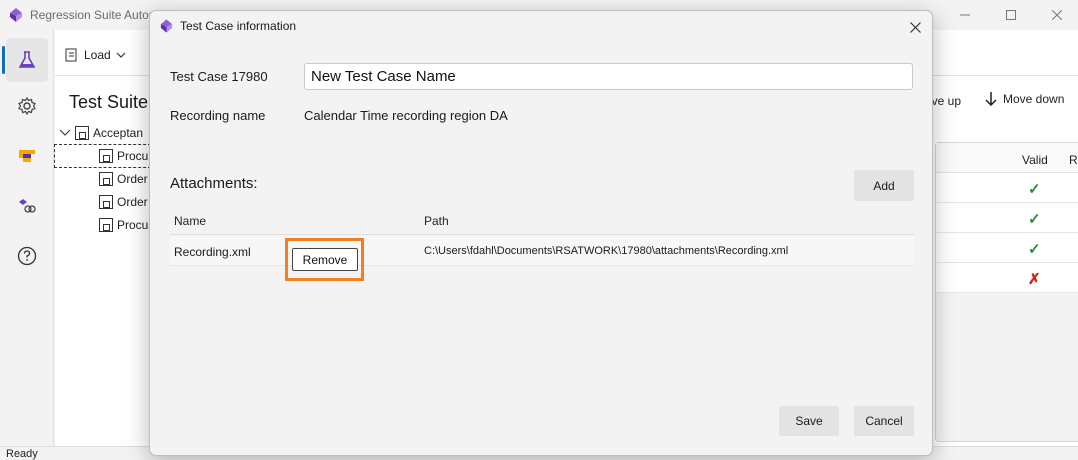 The image size is (1078, 460). Describe the element at coordinates (436, 221) in the screenshot. I see `column-header-path: Path` at that location.